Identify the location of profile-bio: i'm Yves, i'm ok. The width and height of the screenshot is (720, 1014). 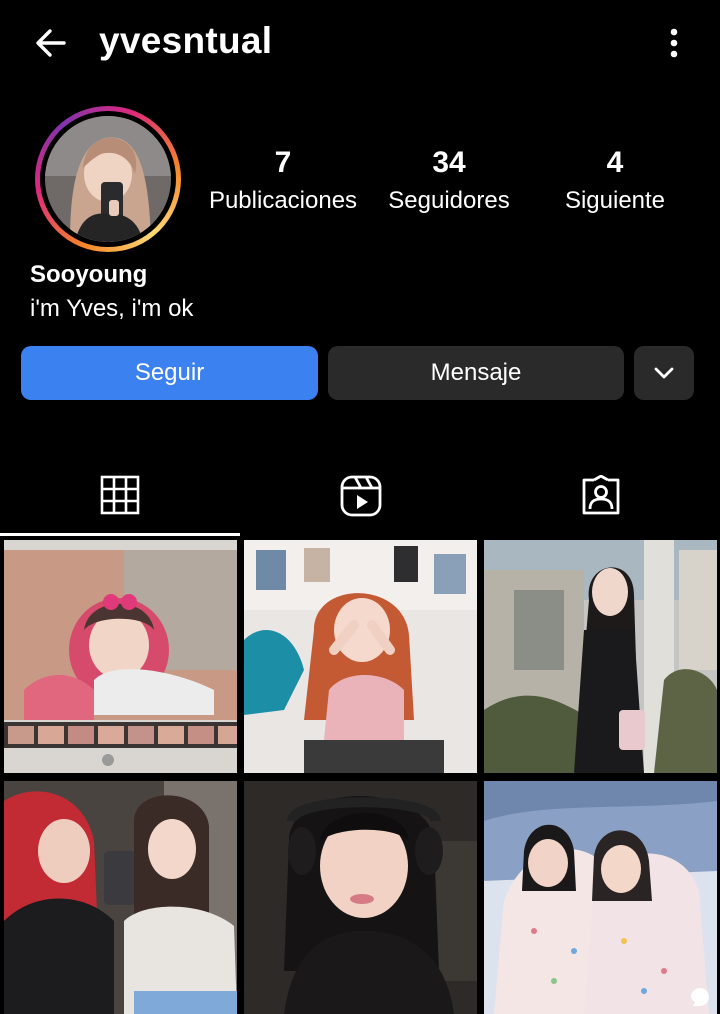
(112, 308).